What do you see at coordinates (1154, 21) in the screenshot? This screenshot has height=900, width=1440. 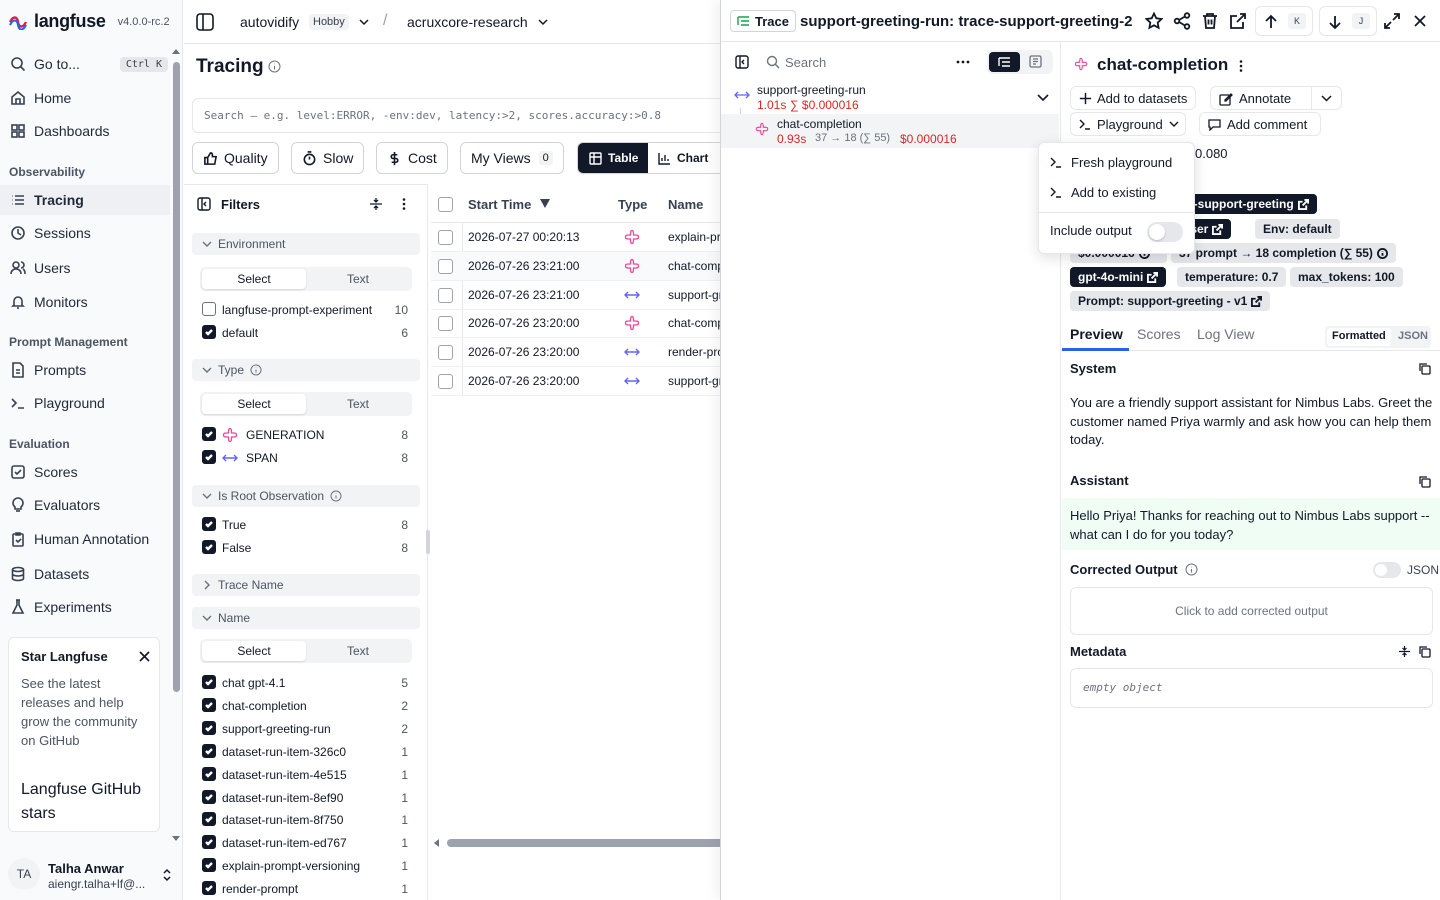 I see `star-button` at bounding box center [1154, 21].